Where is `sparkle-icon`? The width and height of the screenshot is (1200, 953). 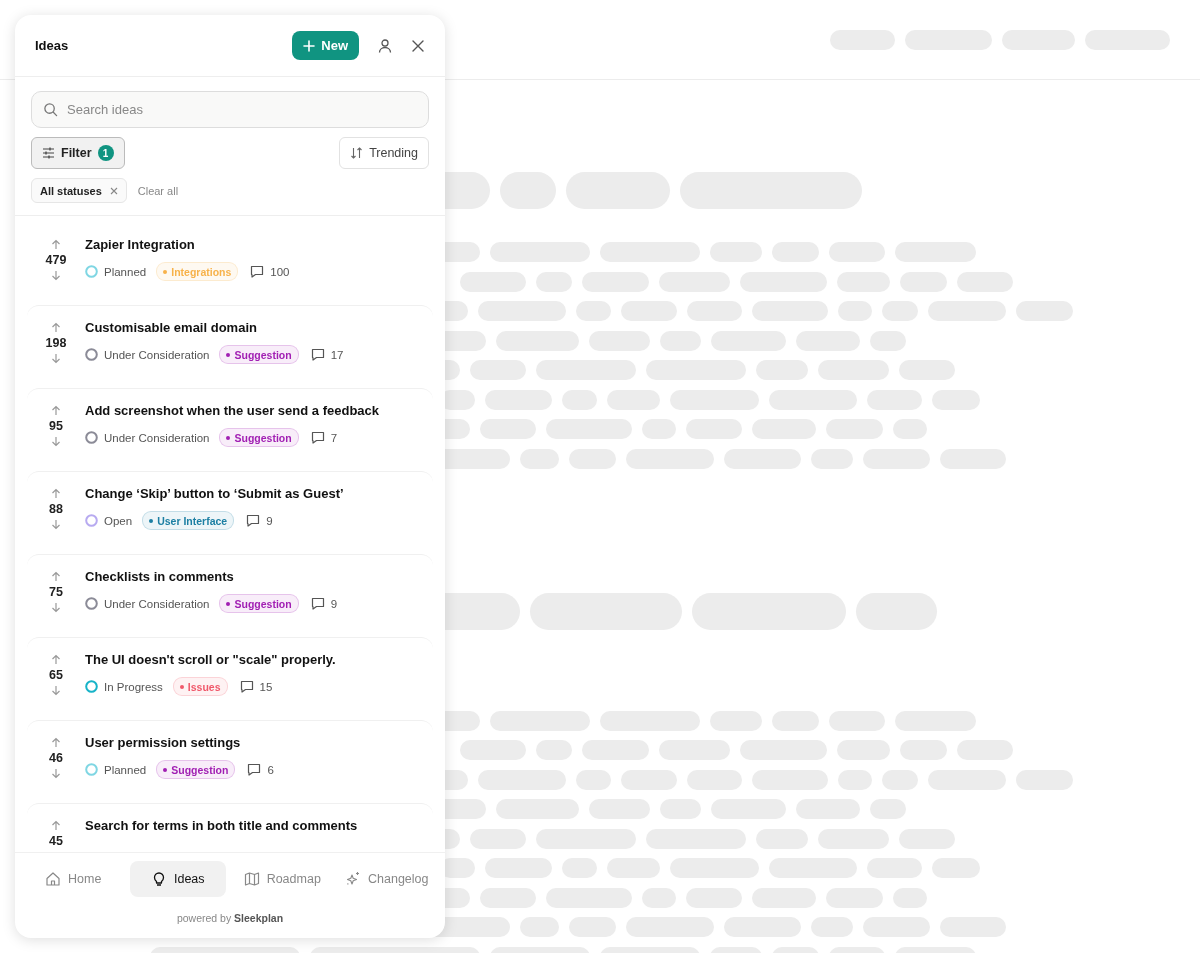
sparkle-icon is located at coordinates (353, 879).